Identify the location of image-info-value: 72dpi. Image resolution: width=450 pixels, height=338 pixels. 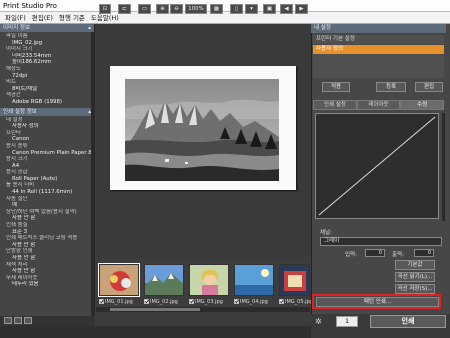
(20, 75).